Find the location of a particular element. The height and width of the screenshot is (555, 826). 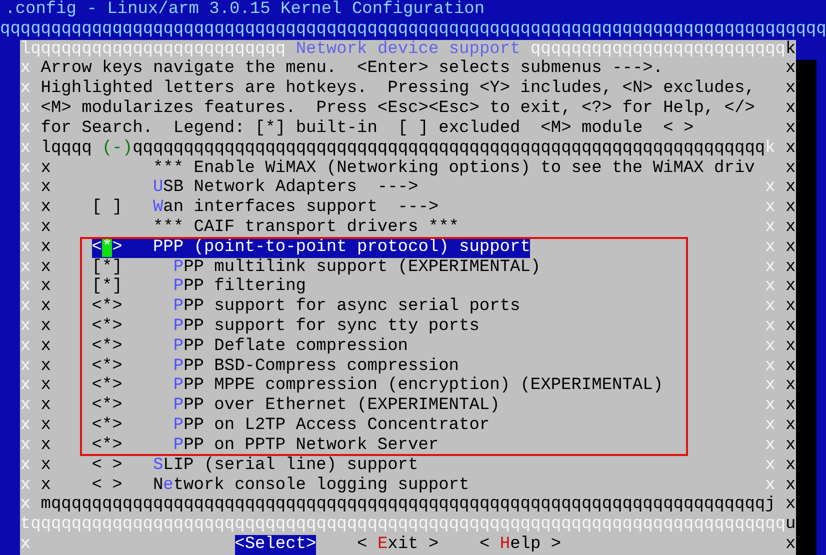

menu-item: *** Enable WiMAX (Networking options) to see the WiMAX driv is located at coordinates (423, 168).